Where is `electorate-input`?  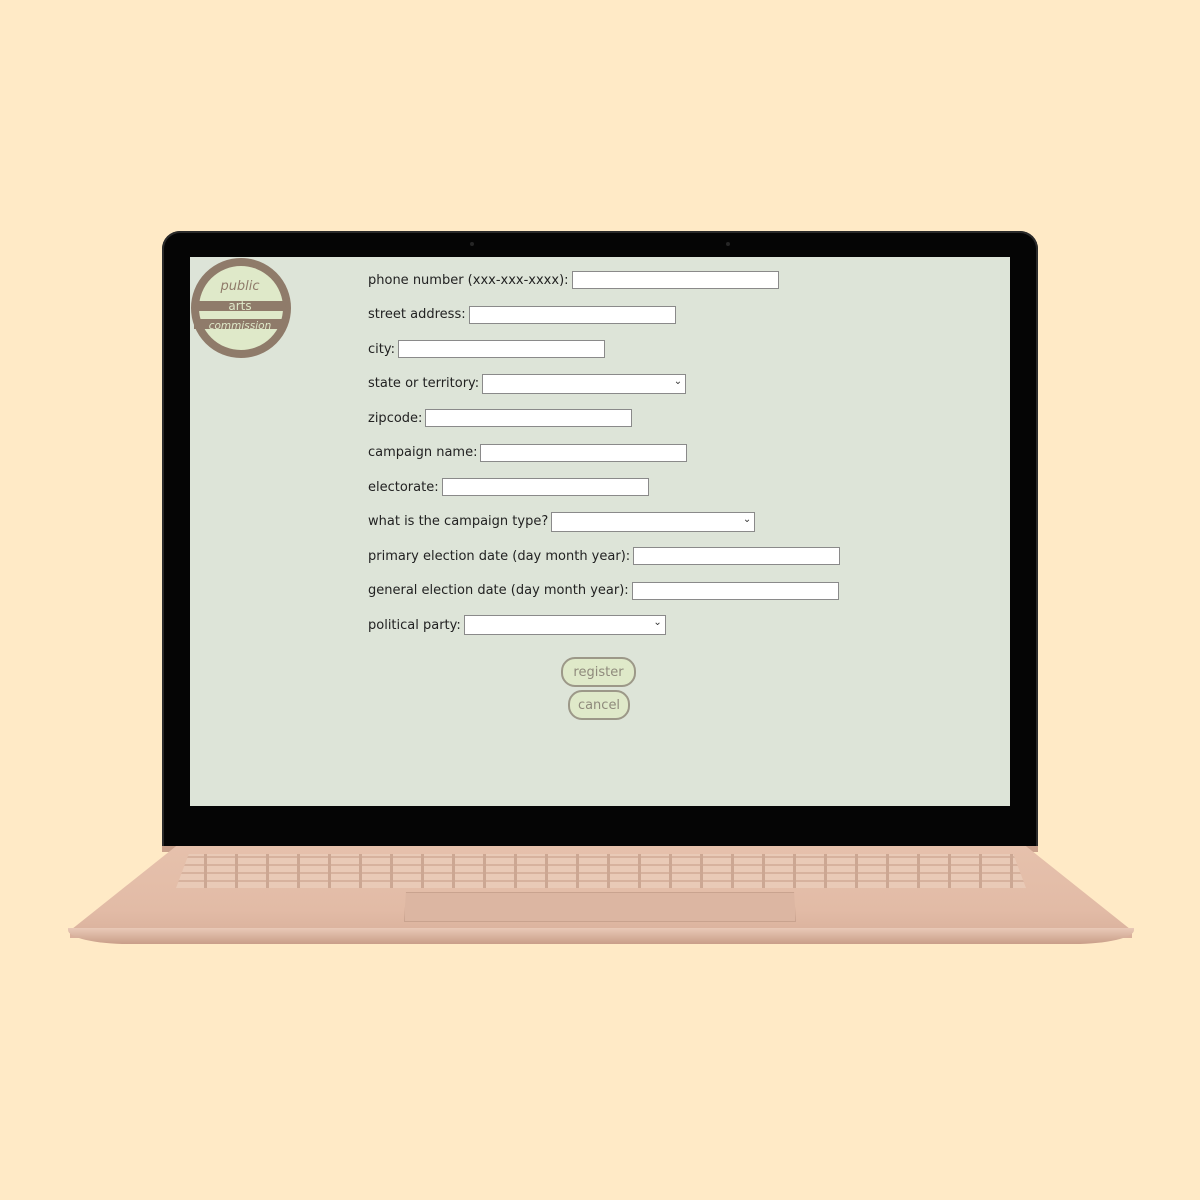 electorate-input is located at coordinates (545, 487).